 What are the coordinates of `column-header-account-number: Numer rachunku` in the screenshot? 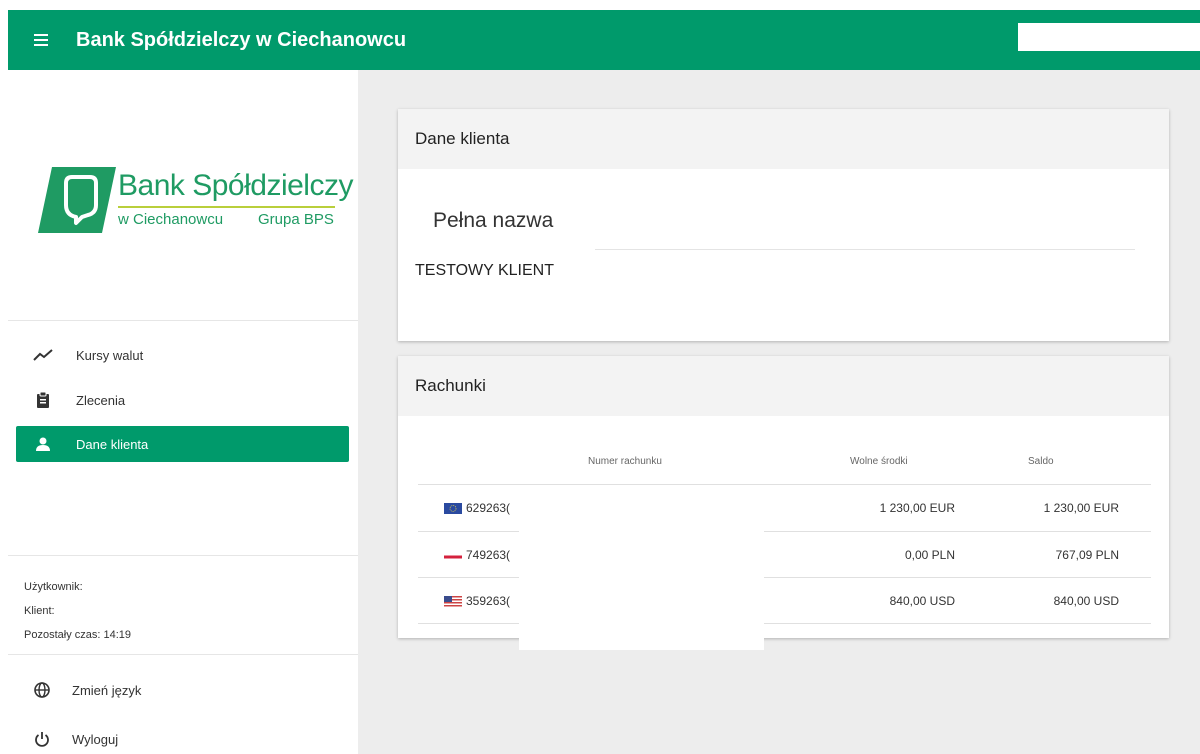 It's located at (625, 461).